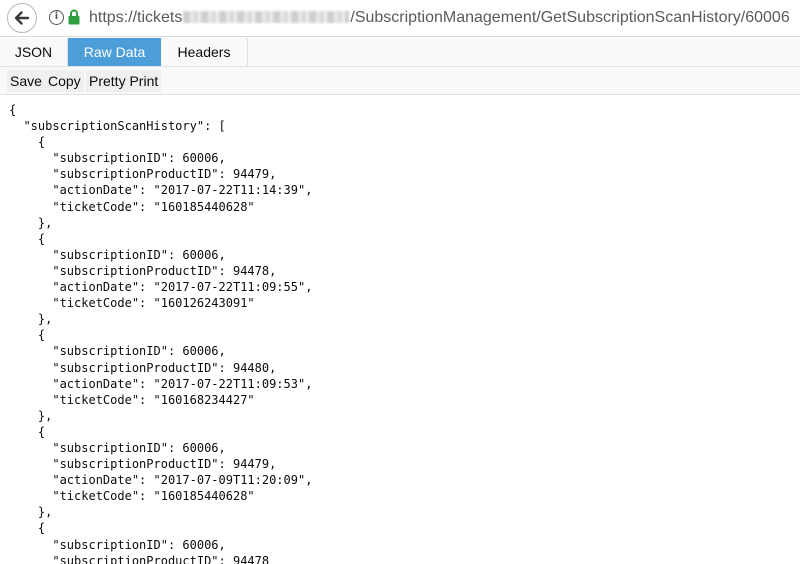  Describe the element at coordinates (26, 81) in the screenshot. I see `save-button: Save` at that location.